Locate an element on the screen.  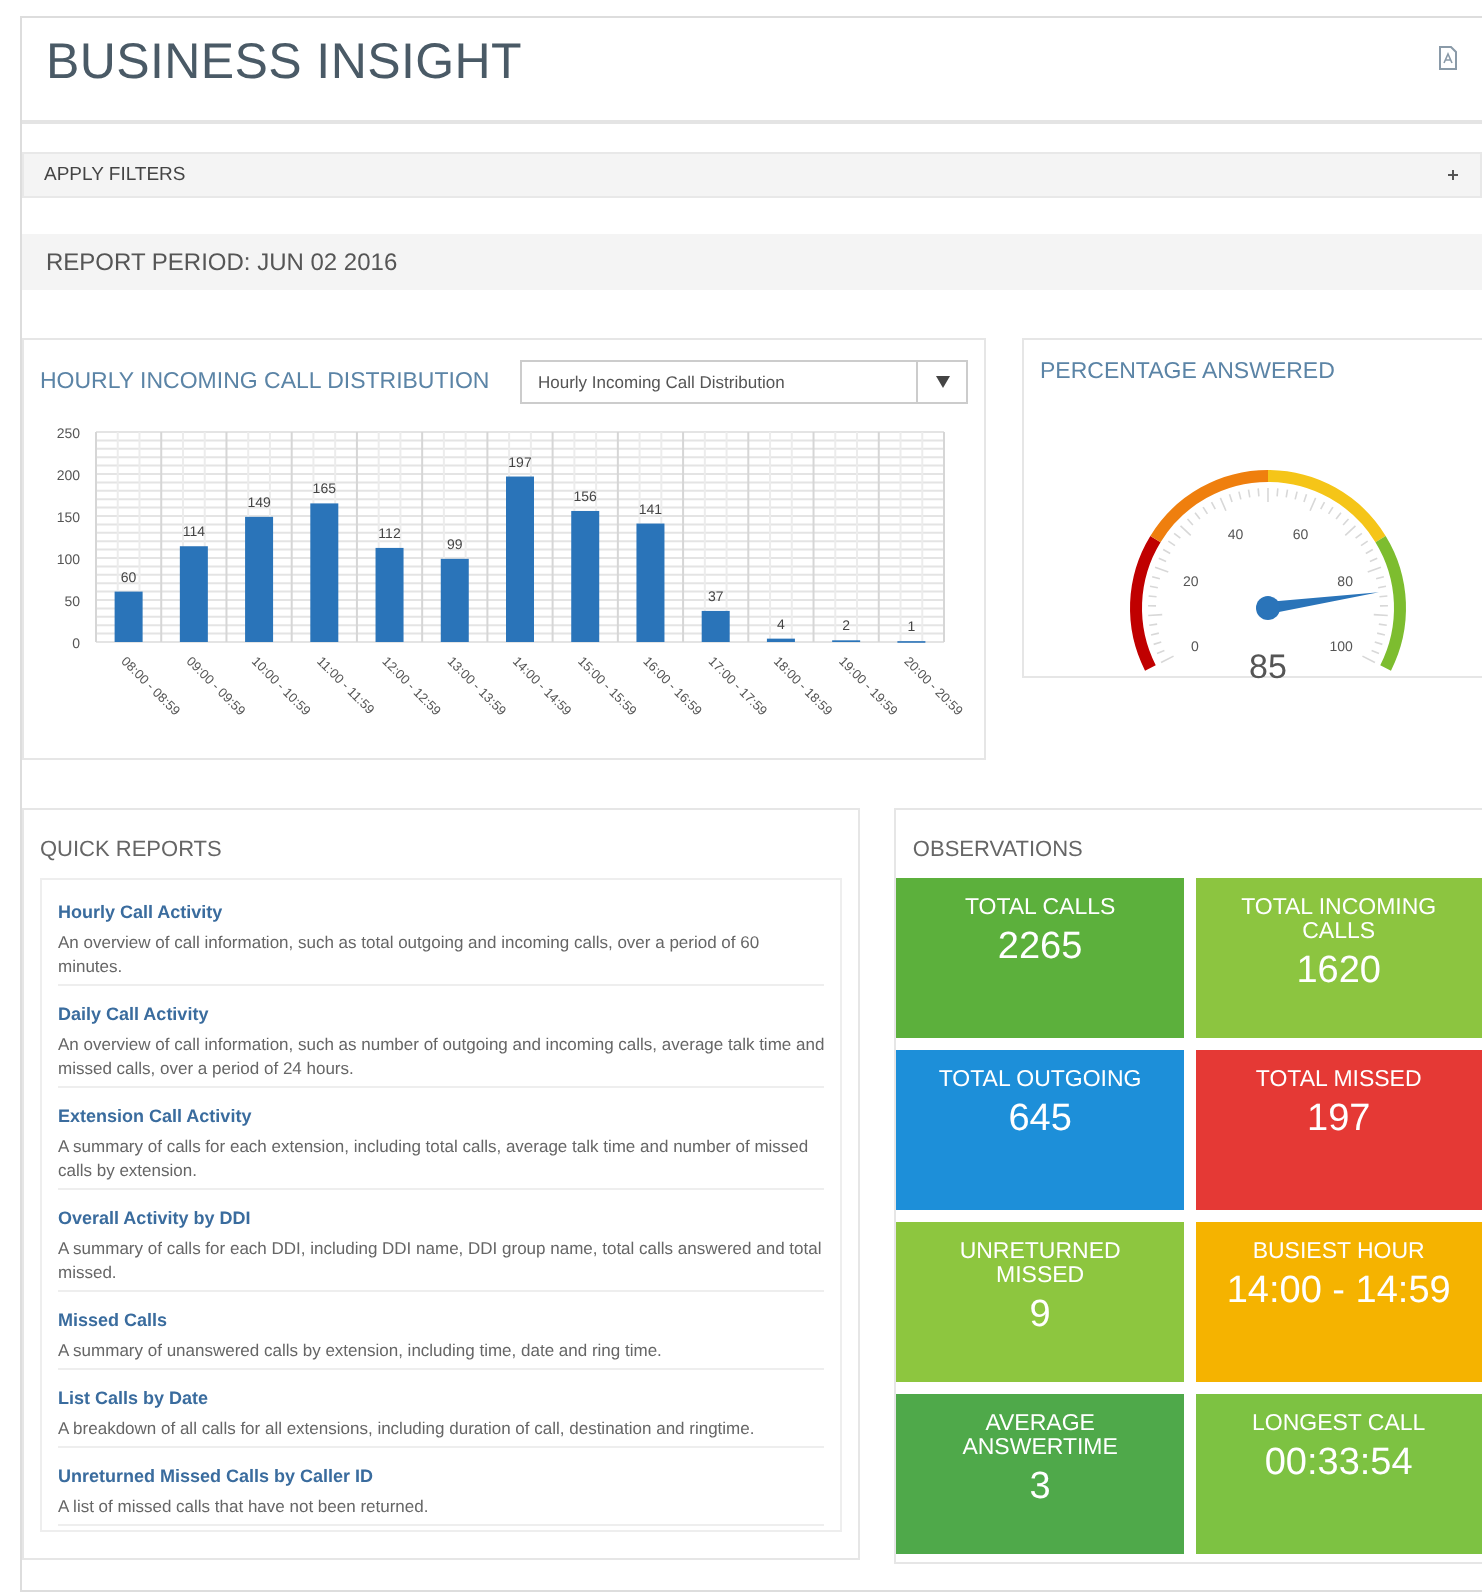
stat-label: TOTAL CALLS is located at coordinates (1040, 908).